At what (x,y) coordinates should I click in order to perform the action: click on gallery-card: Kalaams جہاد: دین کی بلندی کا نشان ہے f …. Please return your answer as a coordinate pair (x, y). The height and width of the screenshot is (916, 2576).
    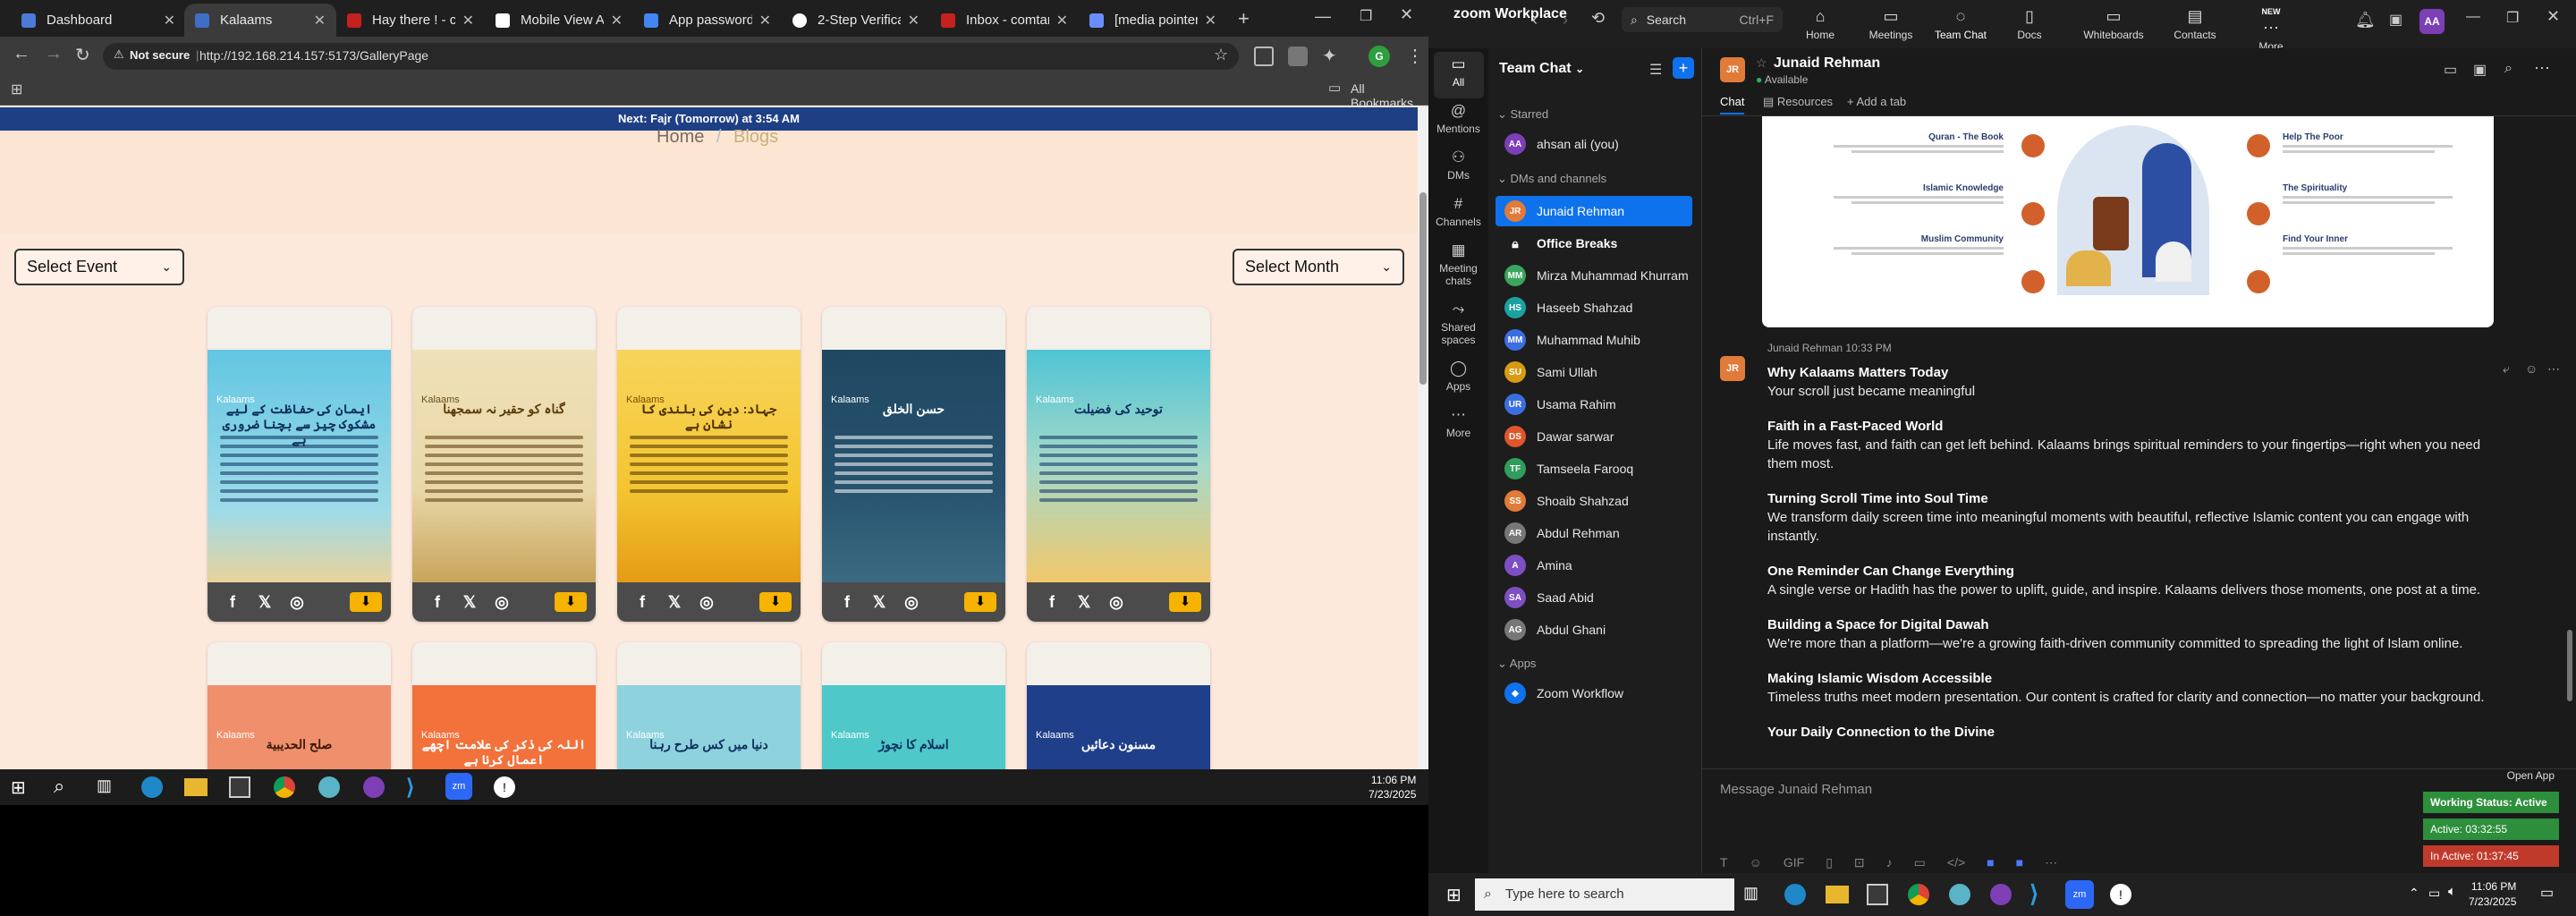
    Looking at the image, I should click on (709, 464).